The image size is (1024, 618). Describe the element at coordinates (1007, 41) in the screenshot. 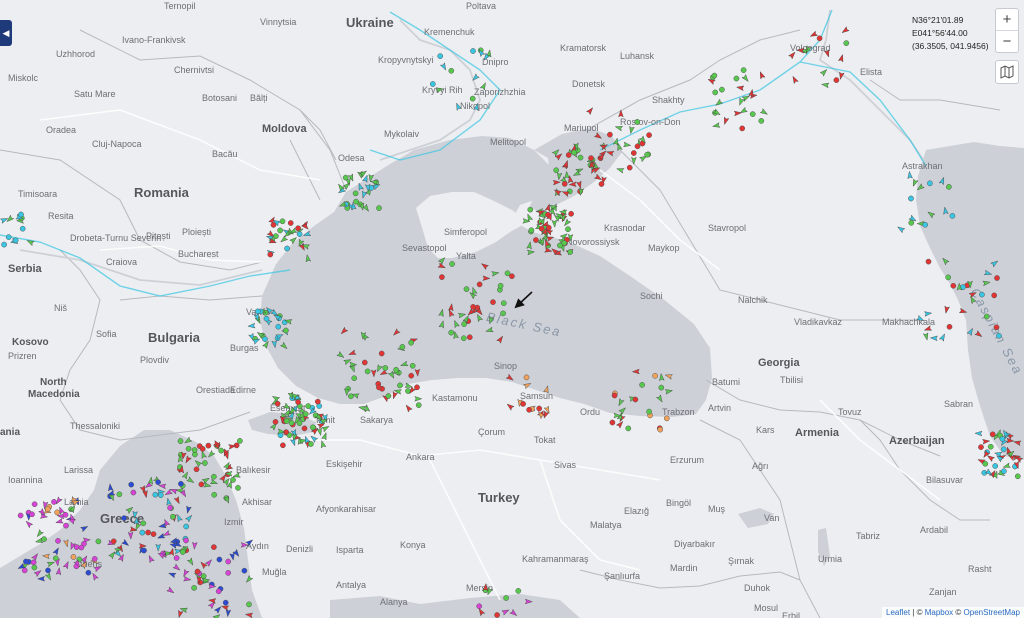

I see `zoom-out-button: −` at that location.